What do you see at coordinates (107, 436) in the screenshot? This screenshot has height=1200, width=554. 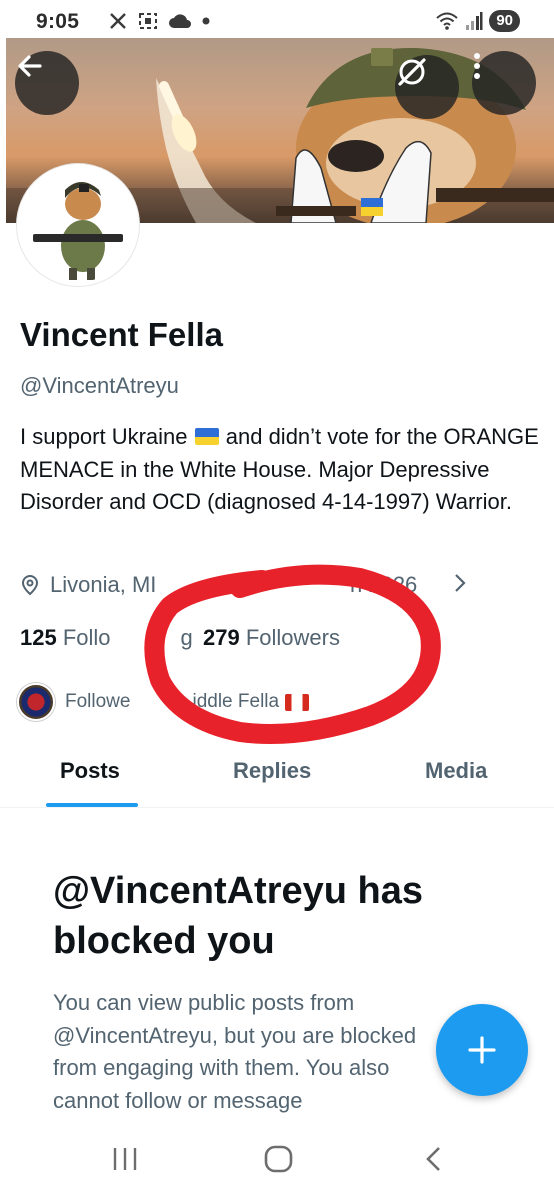 I see `bio-text-start: I support Ukraine` at bounding box center [107, 436].